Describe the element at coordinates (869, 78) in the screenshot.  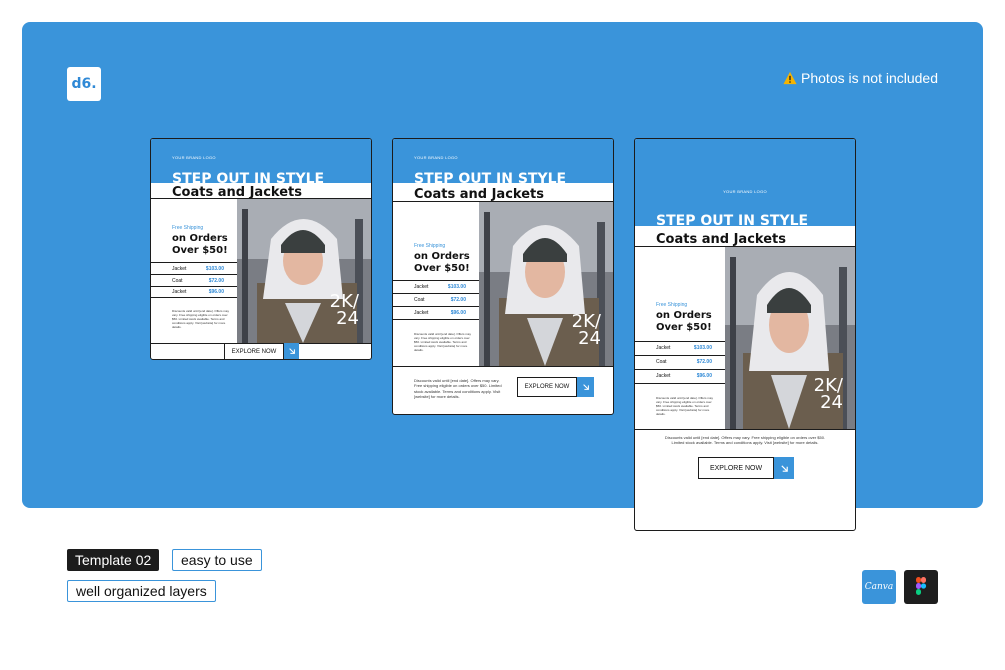
I see `photos-notice-text: Photos is not included` at that location.